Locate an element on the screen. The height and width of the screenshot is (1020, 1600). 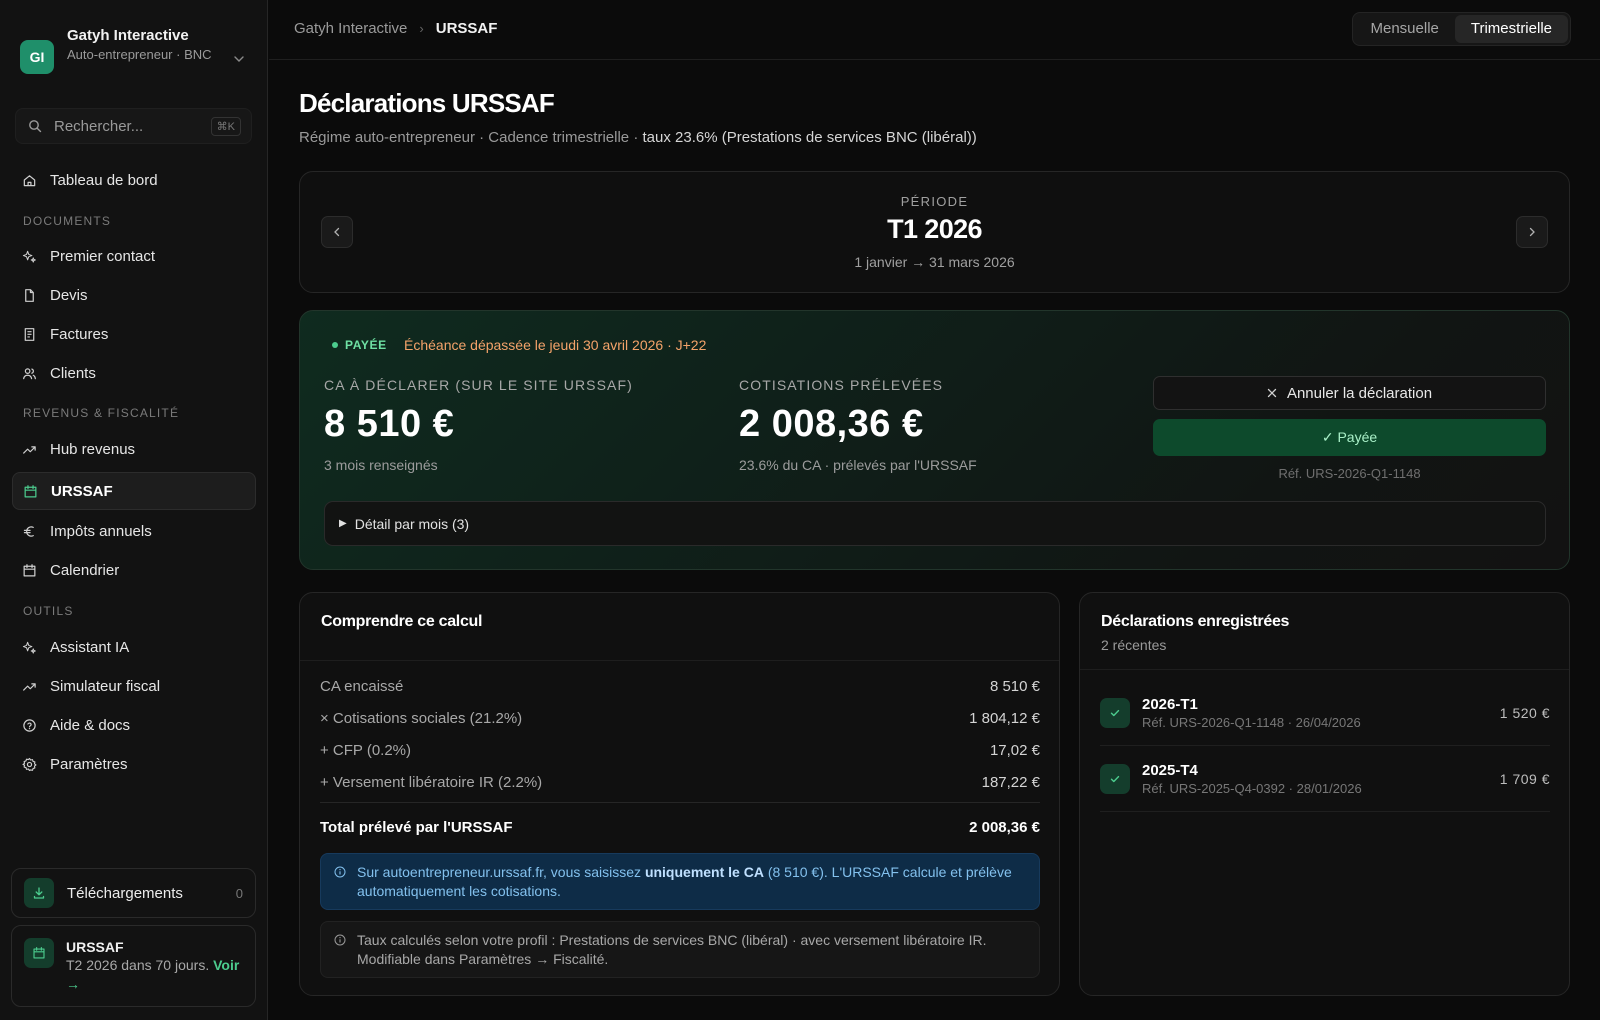
next-period-button is located at coordinates (1532, 232).